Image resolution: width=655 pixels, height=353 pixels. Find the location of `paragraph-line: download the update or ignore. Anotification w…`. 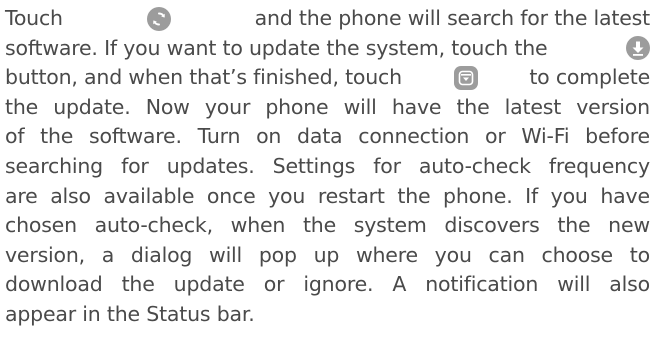

paragraph-line: download the update or ignore. Anotification w… is located at coordinates (327, 285).